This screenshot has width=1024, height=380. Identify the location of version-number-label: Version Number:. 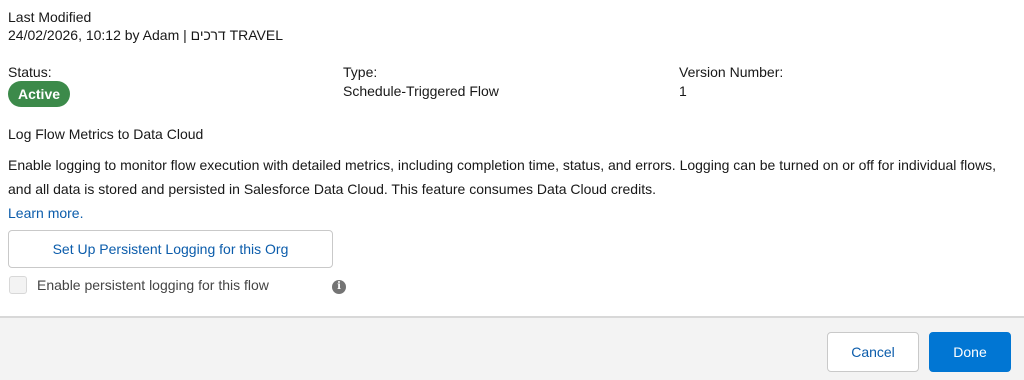
(731, 72).